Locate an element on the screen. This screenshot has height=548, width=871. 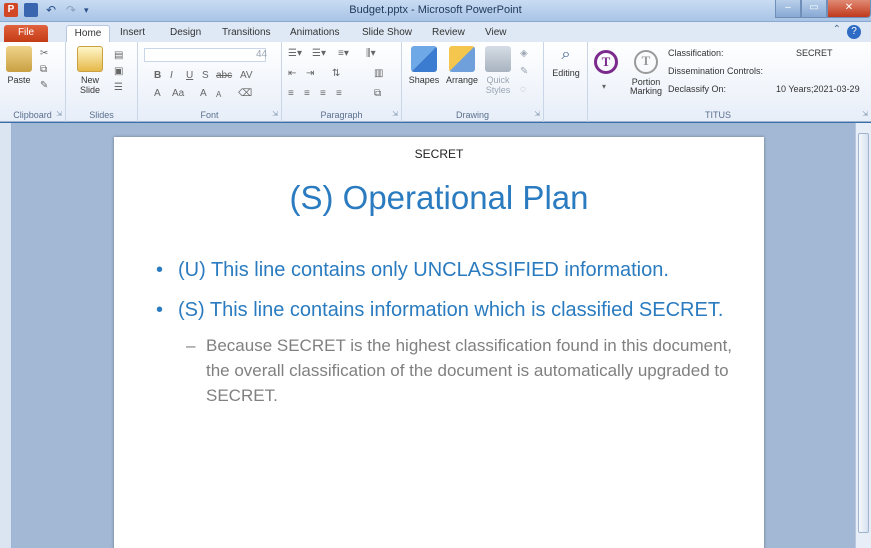
slide-title: (S) Operational Plan is located at coordinates (439, 198).